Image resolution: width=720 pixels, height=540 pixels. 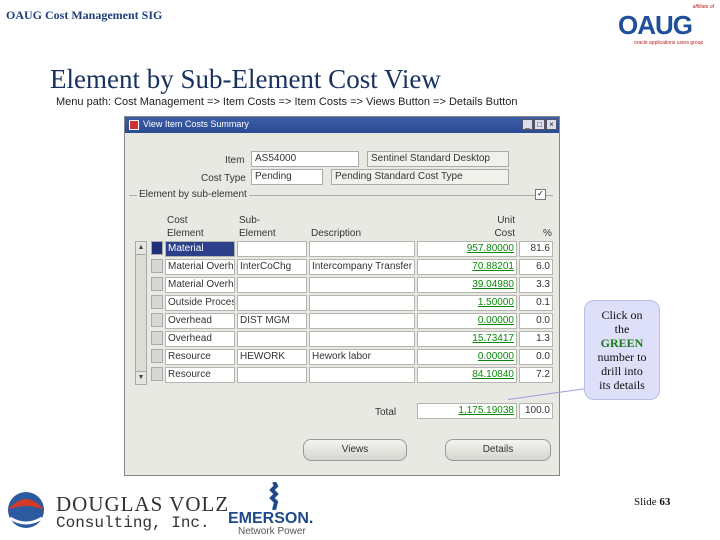 What do you see at coordinates (652, 502) in the screenshot?
I see `slide-number: Slide 63` at bounding box center [652, 502].